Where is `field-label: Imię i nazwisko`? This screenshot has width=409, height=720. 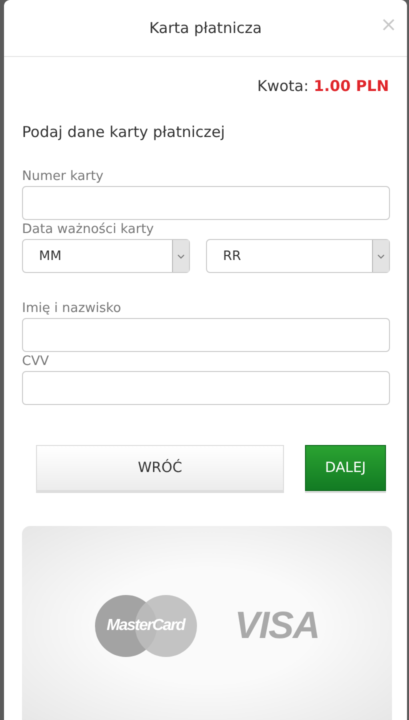 field-label: Imię i nazwisko is located at coordinates (72, 308).